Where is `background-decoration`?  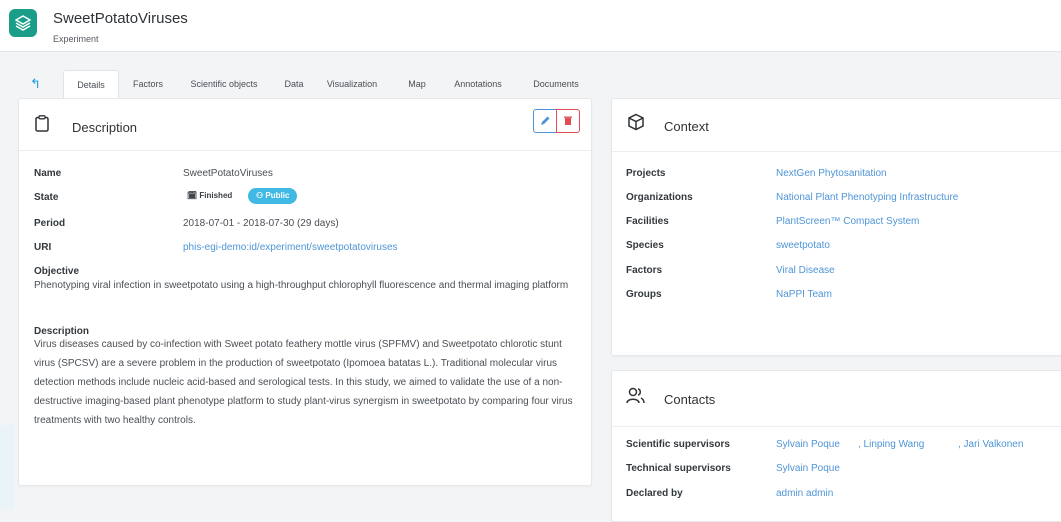 background-decoration is located at coordinates (7, 467).